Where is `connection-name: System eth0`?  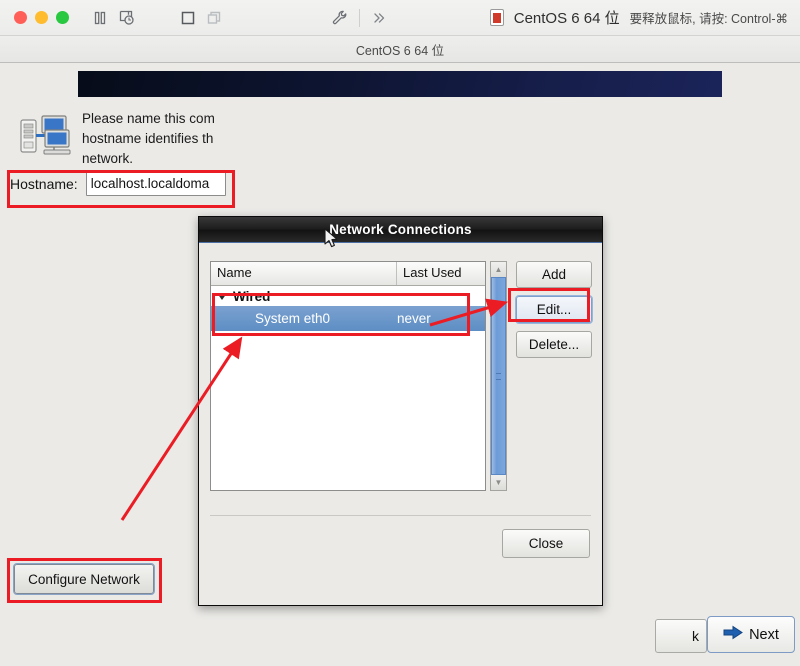 connection-name: System eth0 is located at coordinates (293, 318).